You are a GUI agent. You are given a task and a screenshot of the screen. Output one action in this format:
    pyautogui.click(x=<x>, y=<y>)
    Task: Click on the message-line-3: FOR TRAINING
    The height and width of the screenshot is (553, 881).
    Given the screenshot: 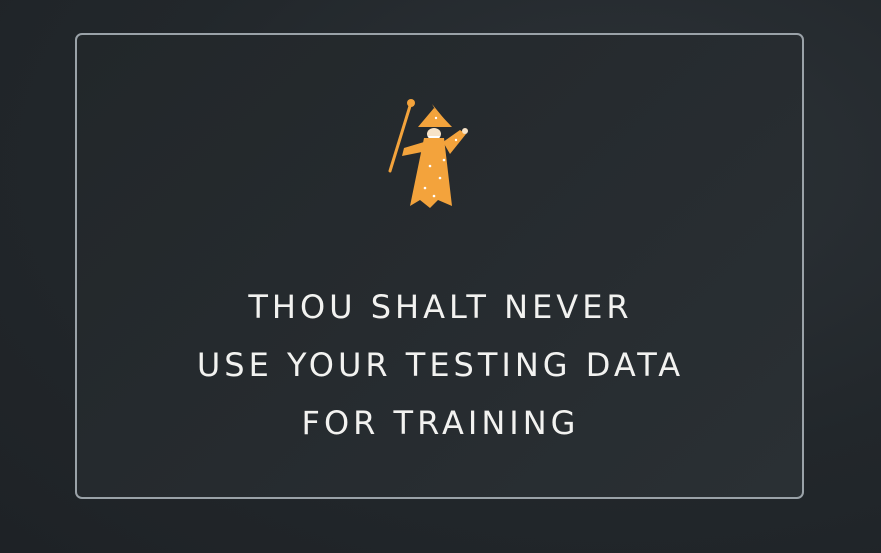 What is the action you would take?
    pyautogui.click(x=440, y=423)
    